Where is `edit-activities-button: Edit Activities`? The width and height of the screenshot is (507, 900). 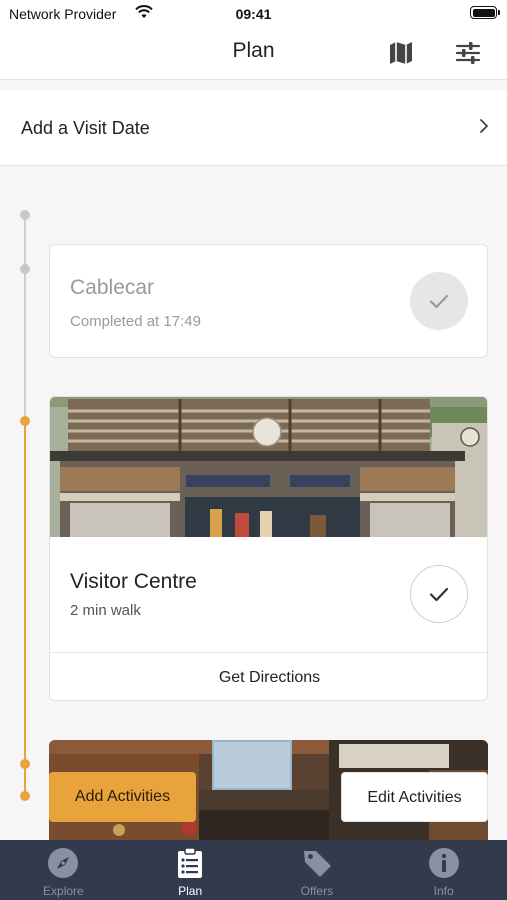 edit-activities-button: Edit Activities is located at coordinates (414, 797).